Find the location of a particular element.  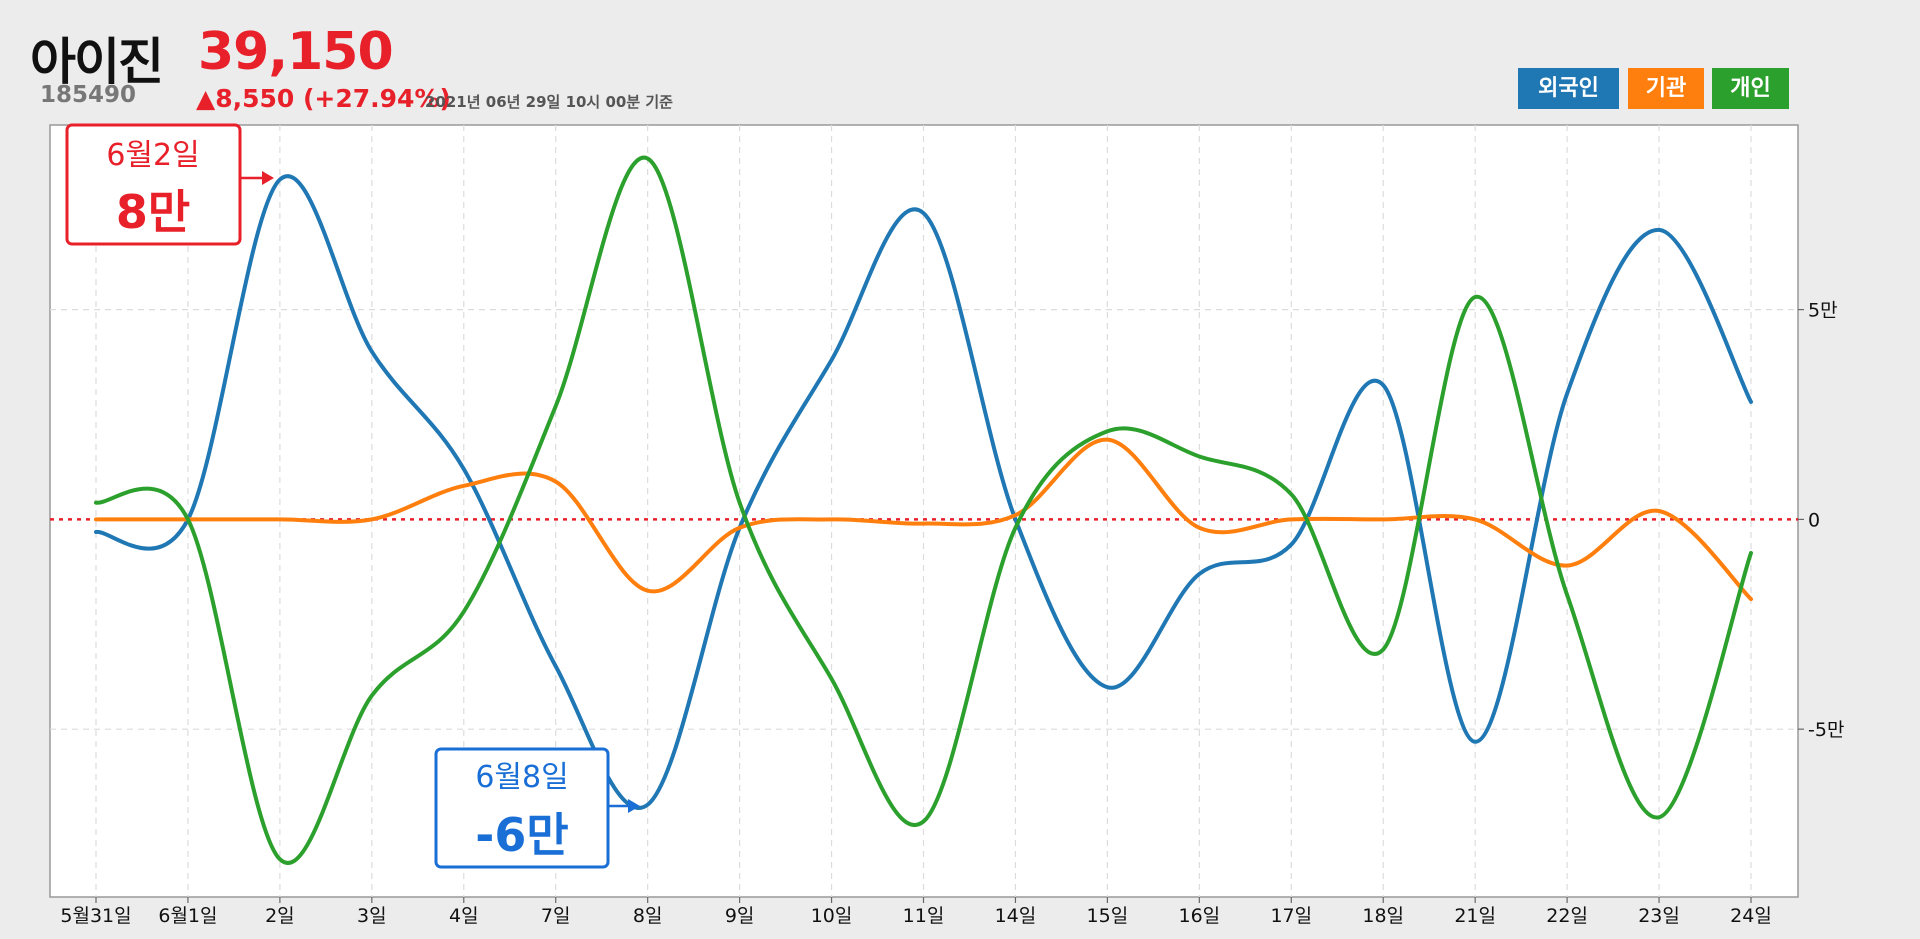

y-tick-label: -5만 is located at coordinates (1826, 730).